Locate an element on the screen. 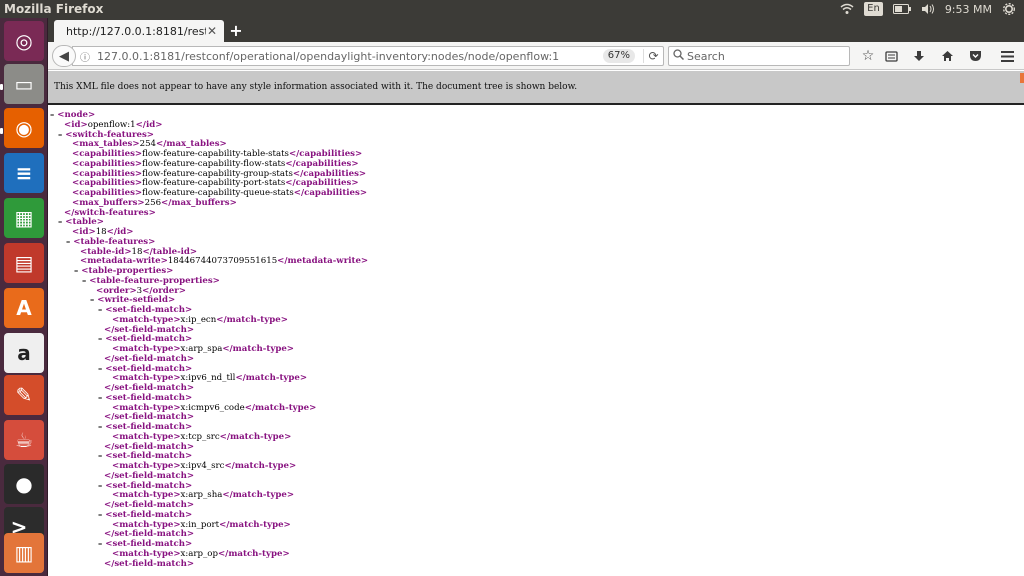  xml-line: <id>18</id> is located at coordinates (533, 232).